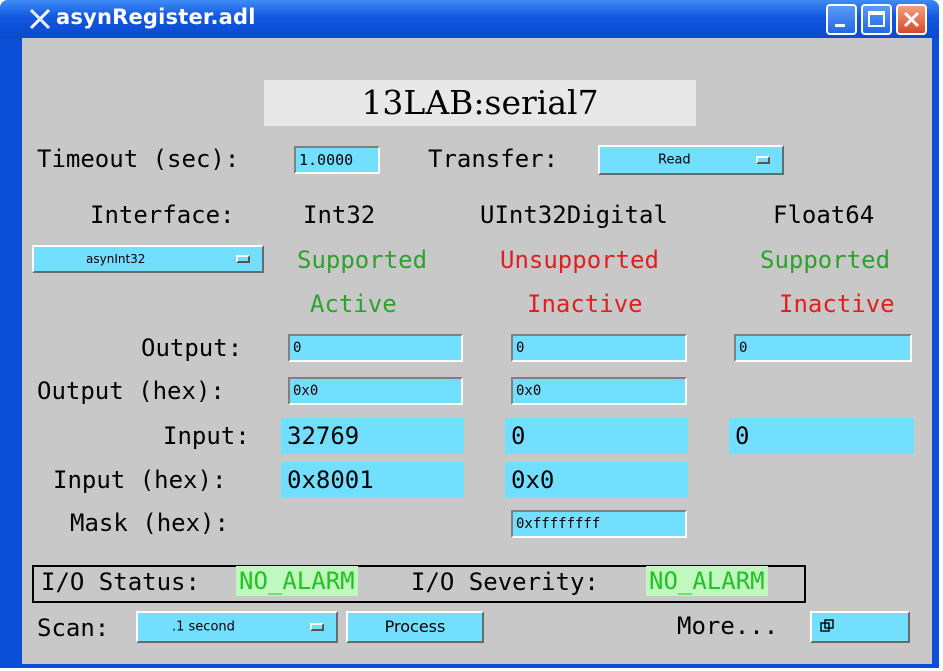 Image resolution: width=943 pixels, height=671 pixels. Describe the element at coordinates (596, 436) in the screenshot. I see `uint32digital-input-readback: 0` at that location.